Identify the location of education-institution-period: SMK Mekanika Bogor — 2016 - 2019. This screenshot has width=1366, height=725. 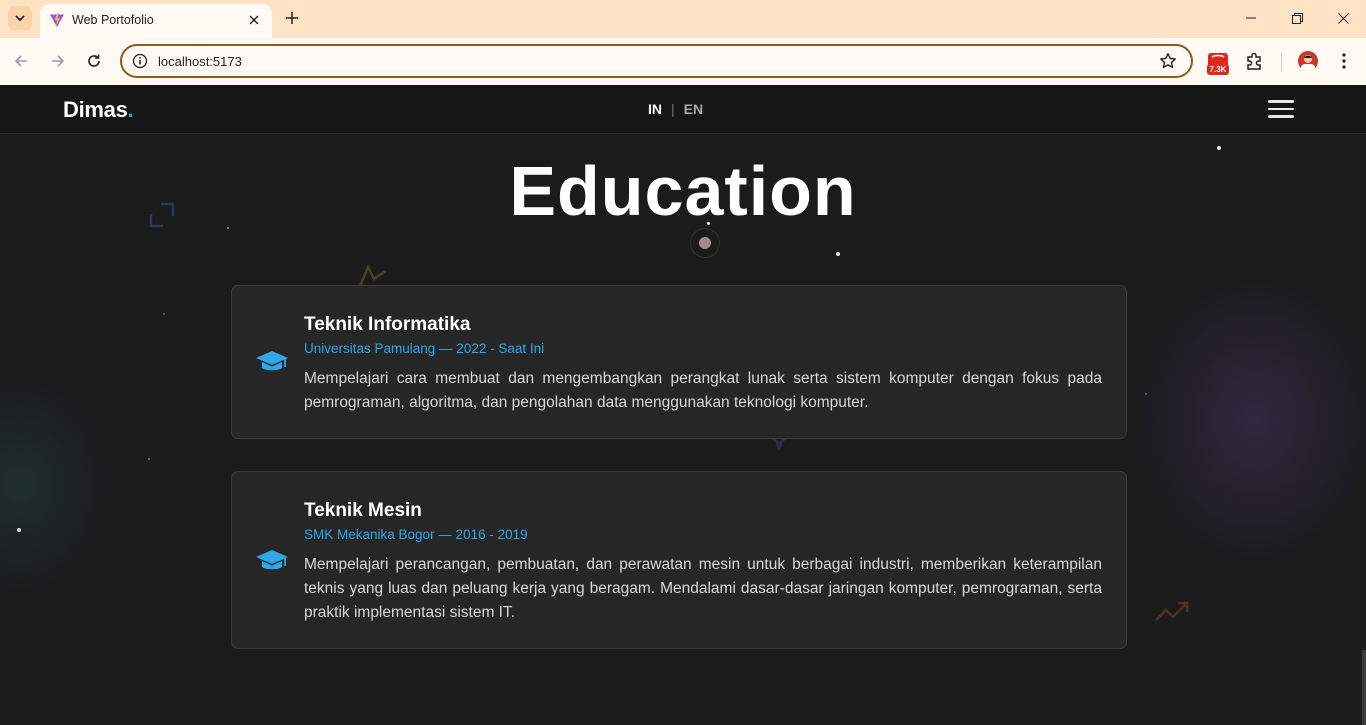
(416, 534).